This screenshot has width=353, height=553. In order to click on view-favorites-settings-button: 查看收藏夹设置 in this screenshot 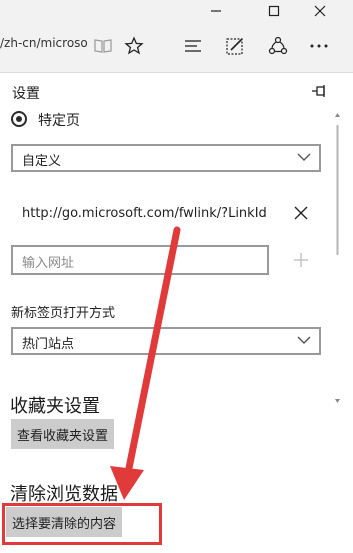, I will do `click(63, 434)`.